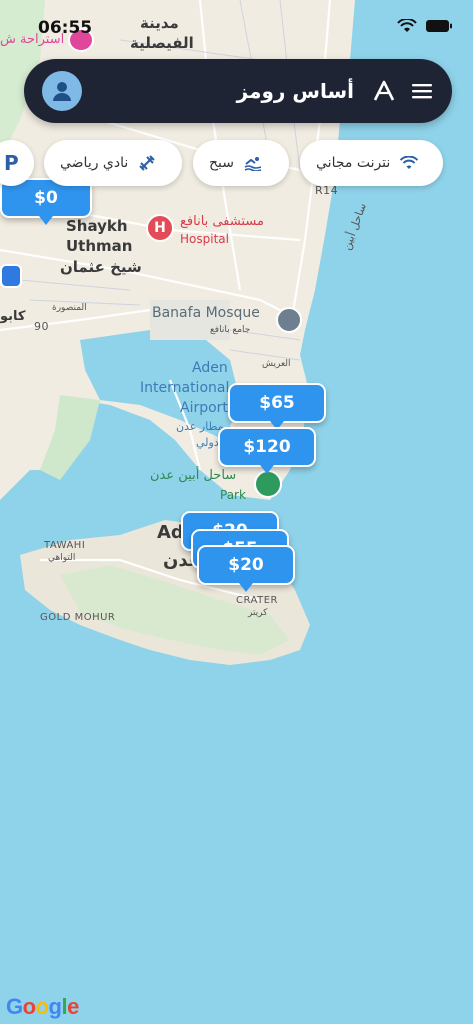  Describe the element at coordinates (11, 276) in the screenshot. I see `shopping-pin-icon` at that location.